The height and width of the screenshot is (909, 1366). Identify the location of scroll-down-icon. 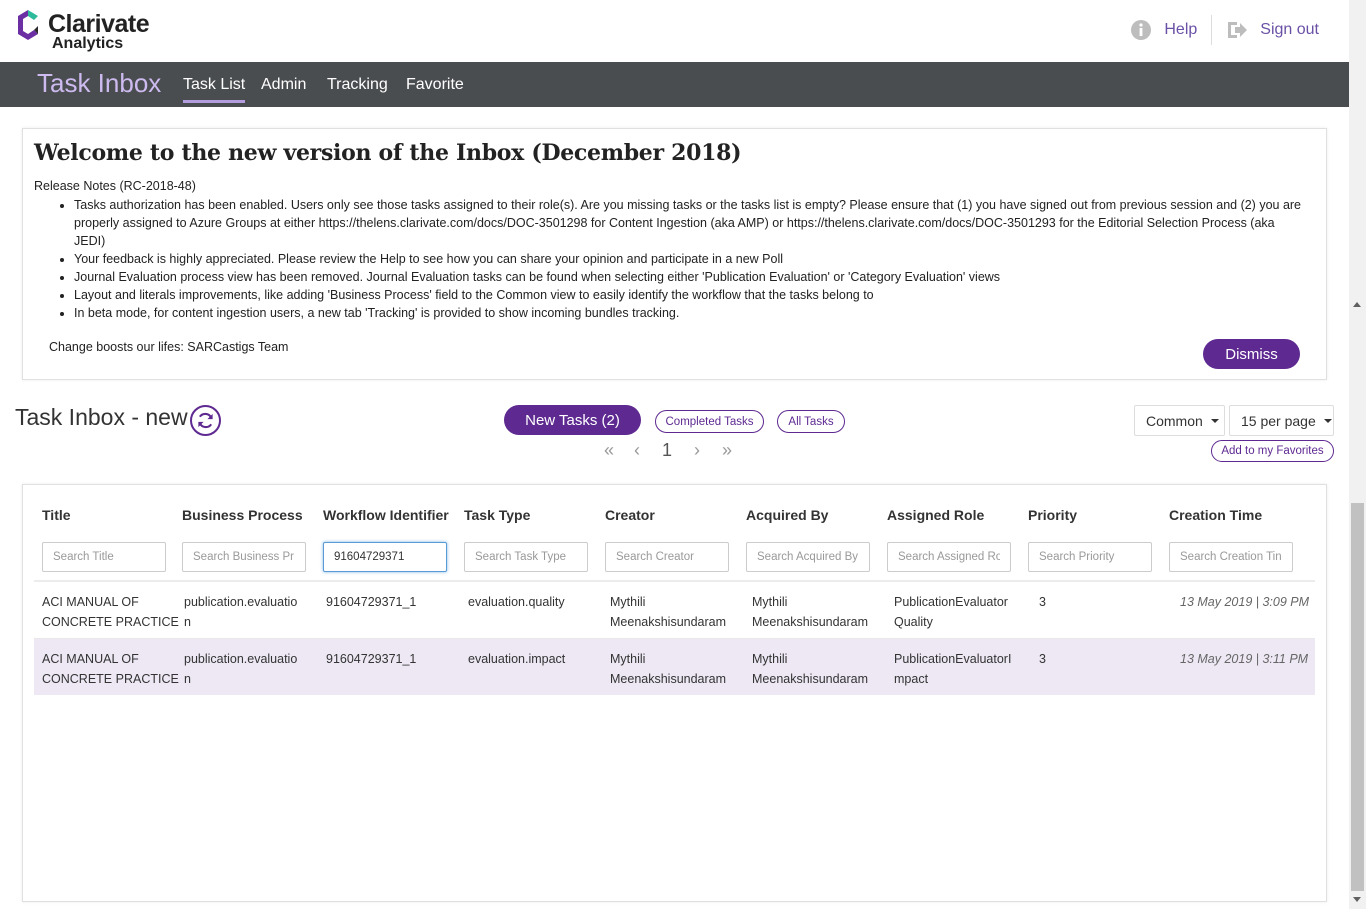
(1357, 899).